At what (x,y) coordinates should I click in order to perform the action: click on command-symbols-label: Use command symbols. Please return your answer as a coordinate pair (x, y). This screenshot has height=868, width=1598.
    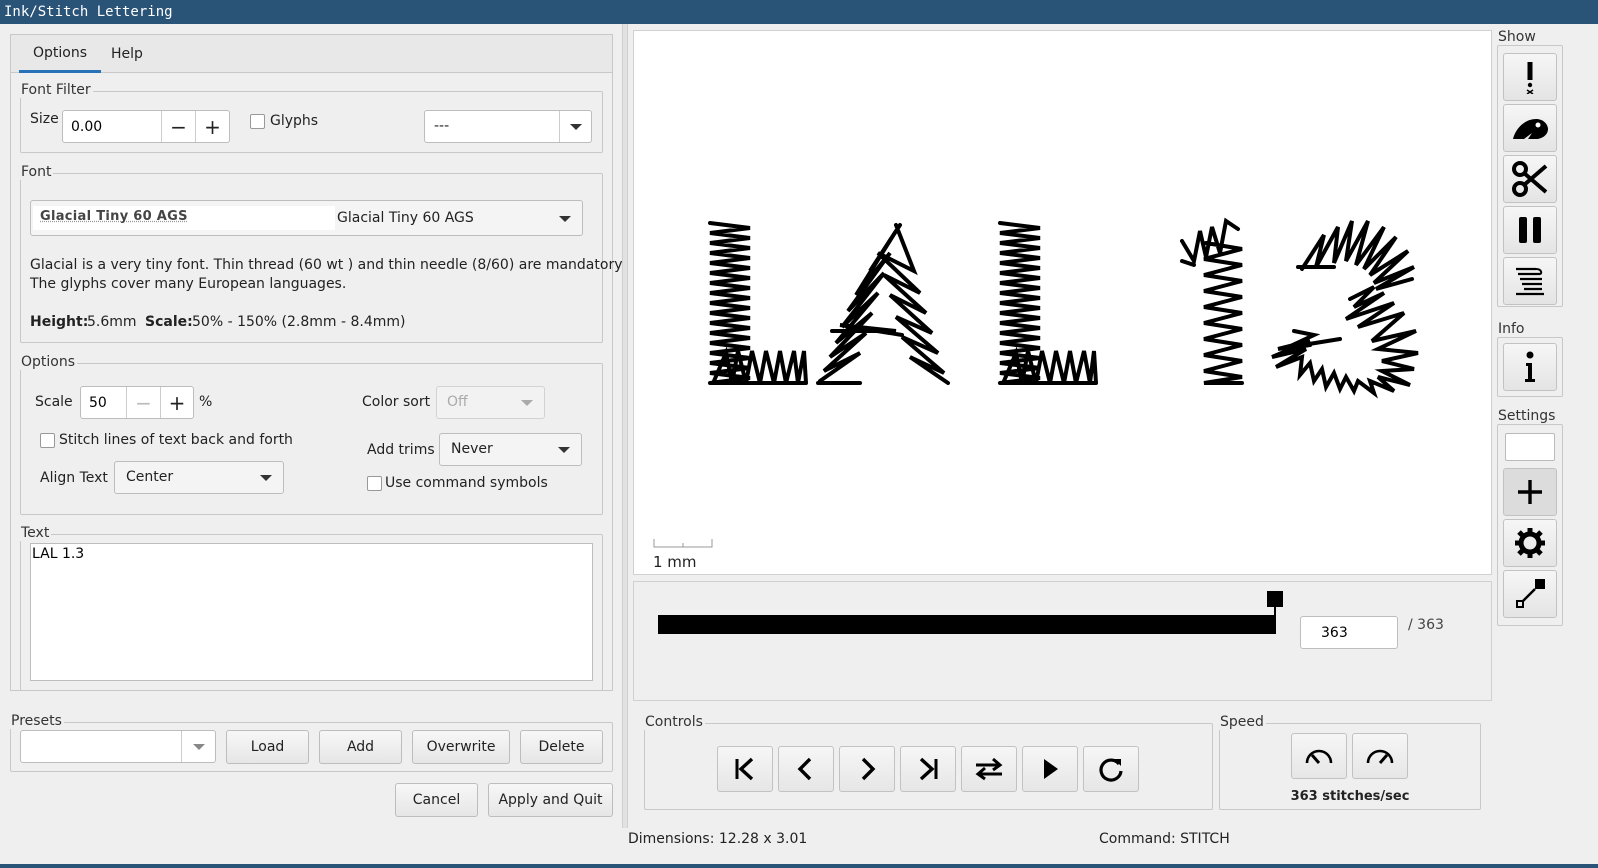
    Looking at the image, I should click on (466, 483).